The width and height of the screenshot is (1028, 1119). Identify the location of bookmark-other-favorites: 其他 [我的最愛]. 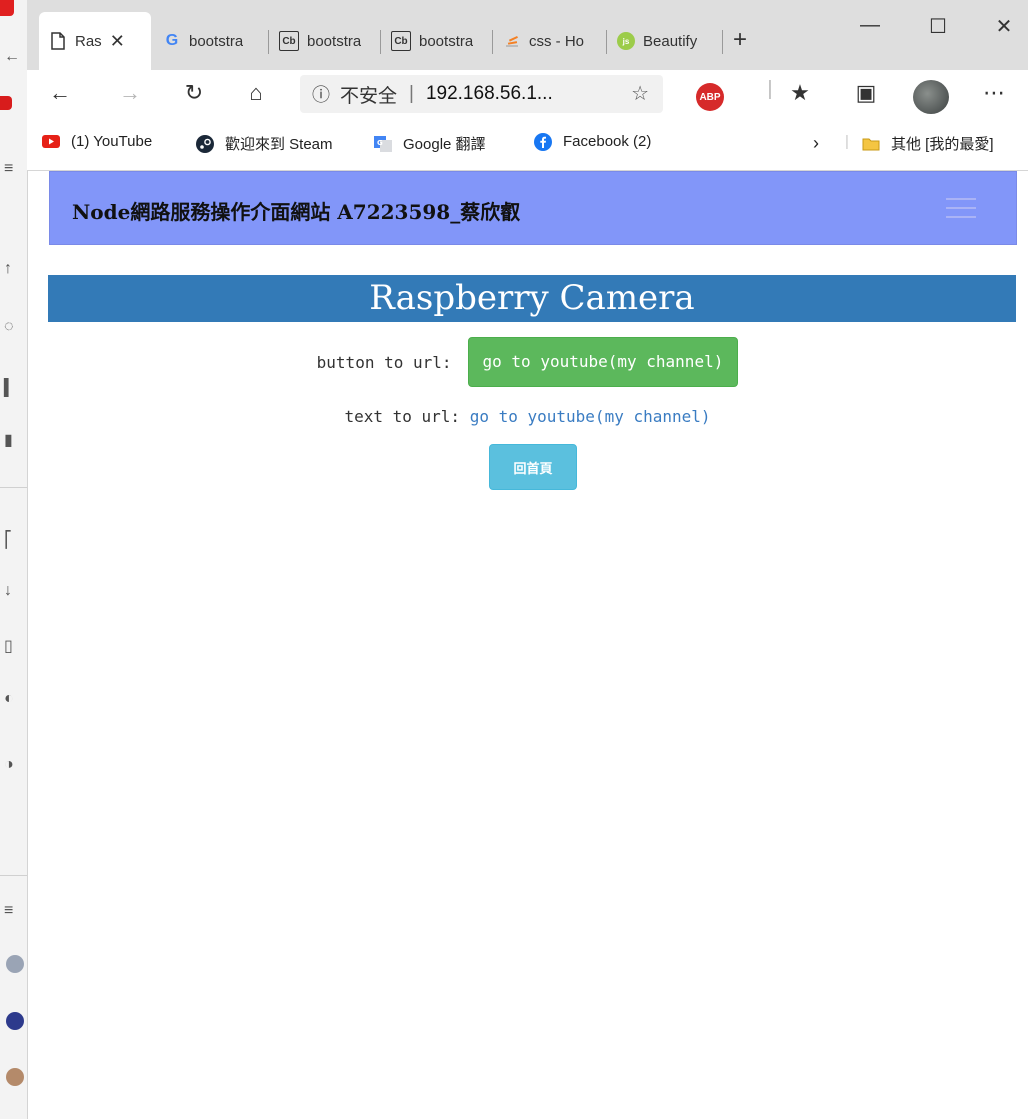
(927, 143).